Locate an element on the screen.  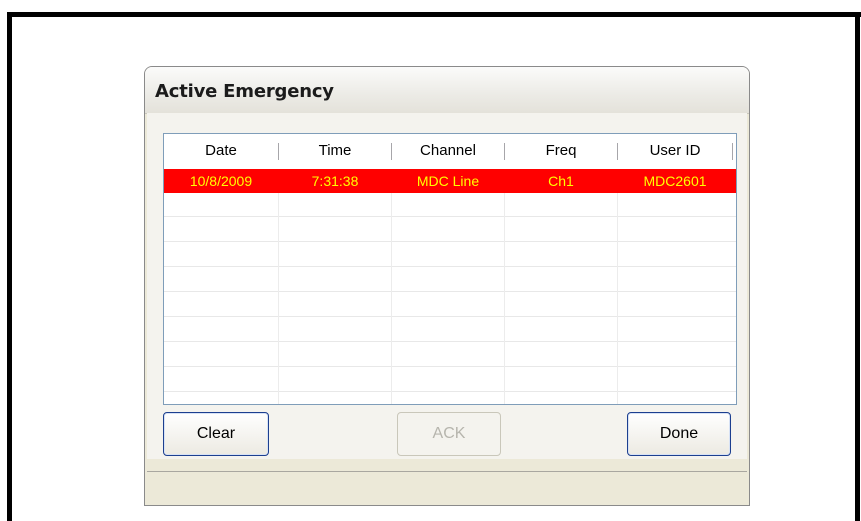
cell-channel: MDC Line is located at coordinates (448, 181).